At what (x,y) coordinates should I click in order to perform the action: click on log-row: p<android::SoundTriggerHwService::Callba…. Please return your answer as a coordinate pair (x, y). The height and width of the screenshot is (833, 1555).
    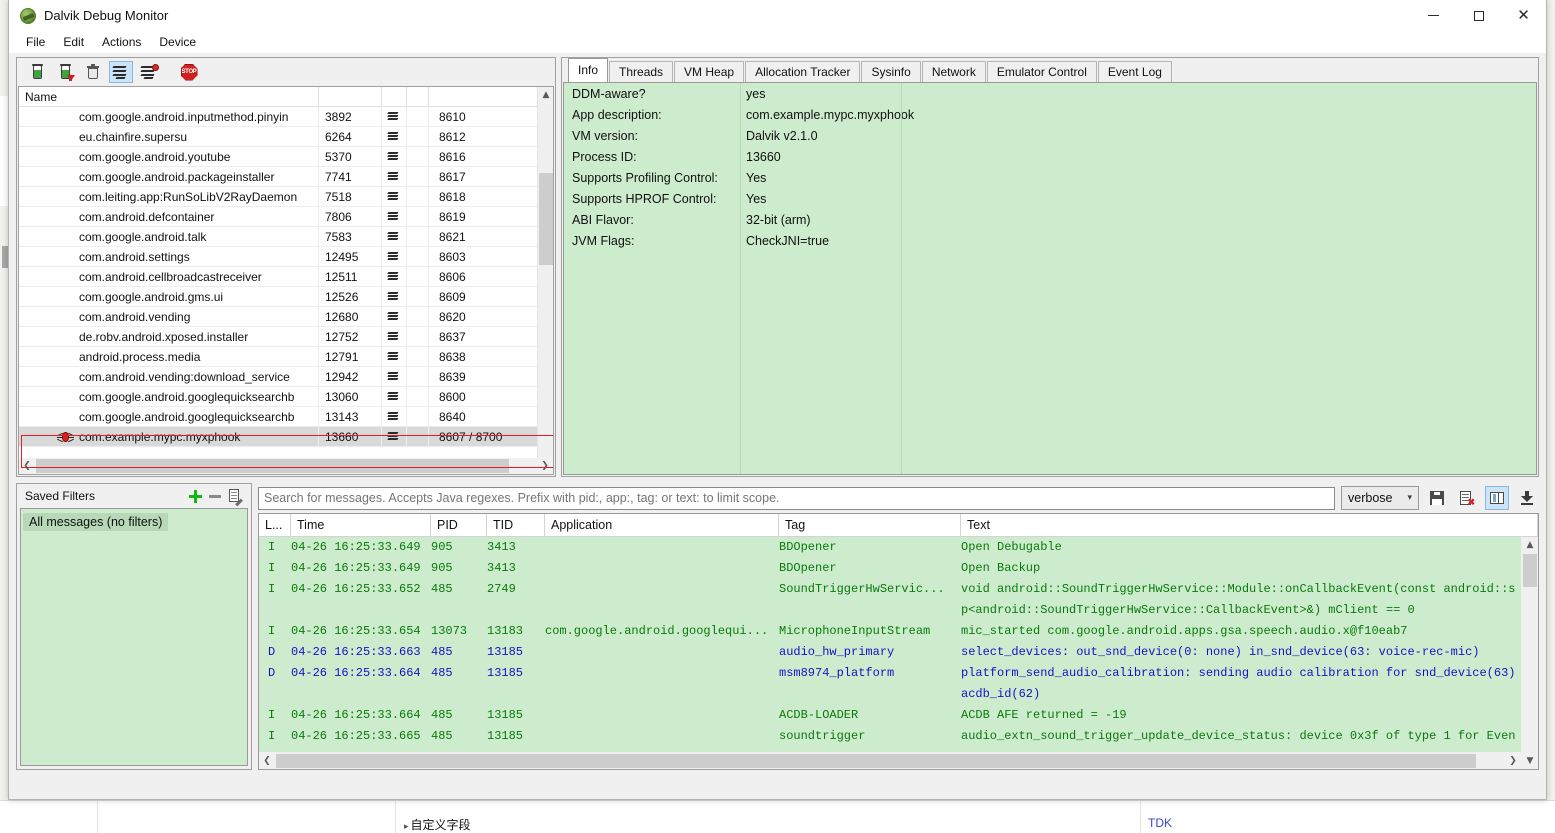
    Looking at the image, I should click on (890, 610).